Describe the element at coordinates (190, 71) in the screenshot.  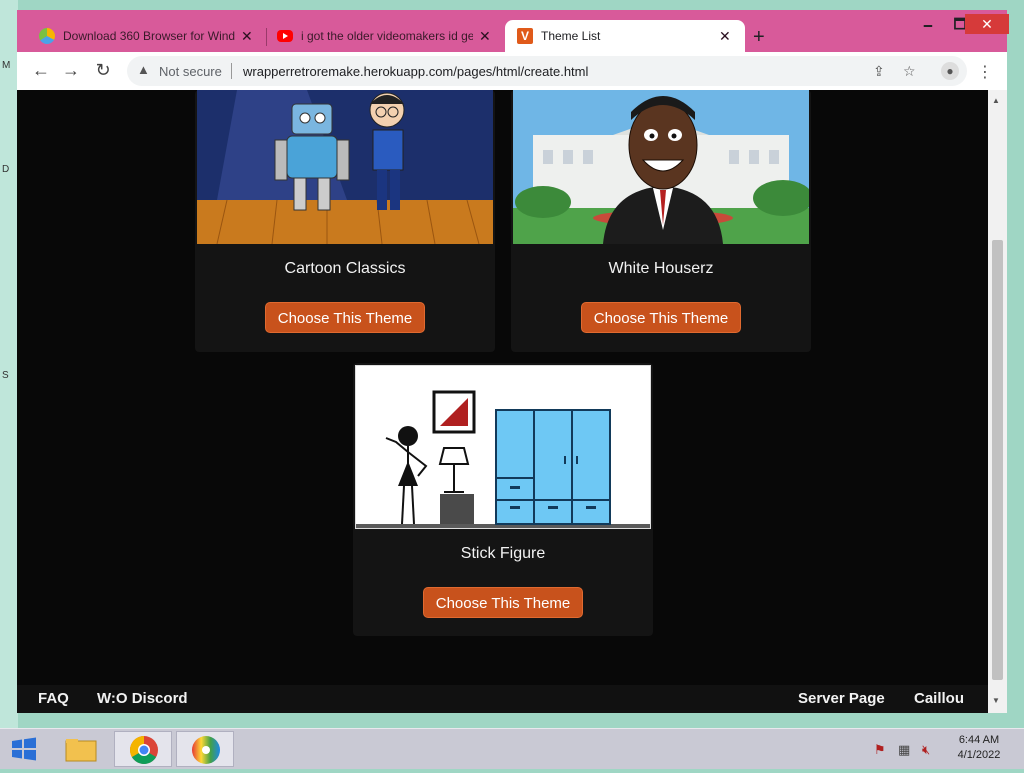
I see `security-status: Not secure` at that location.